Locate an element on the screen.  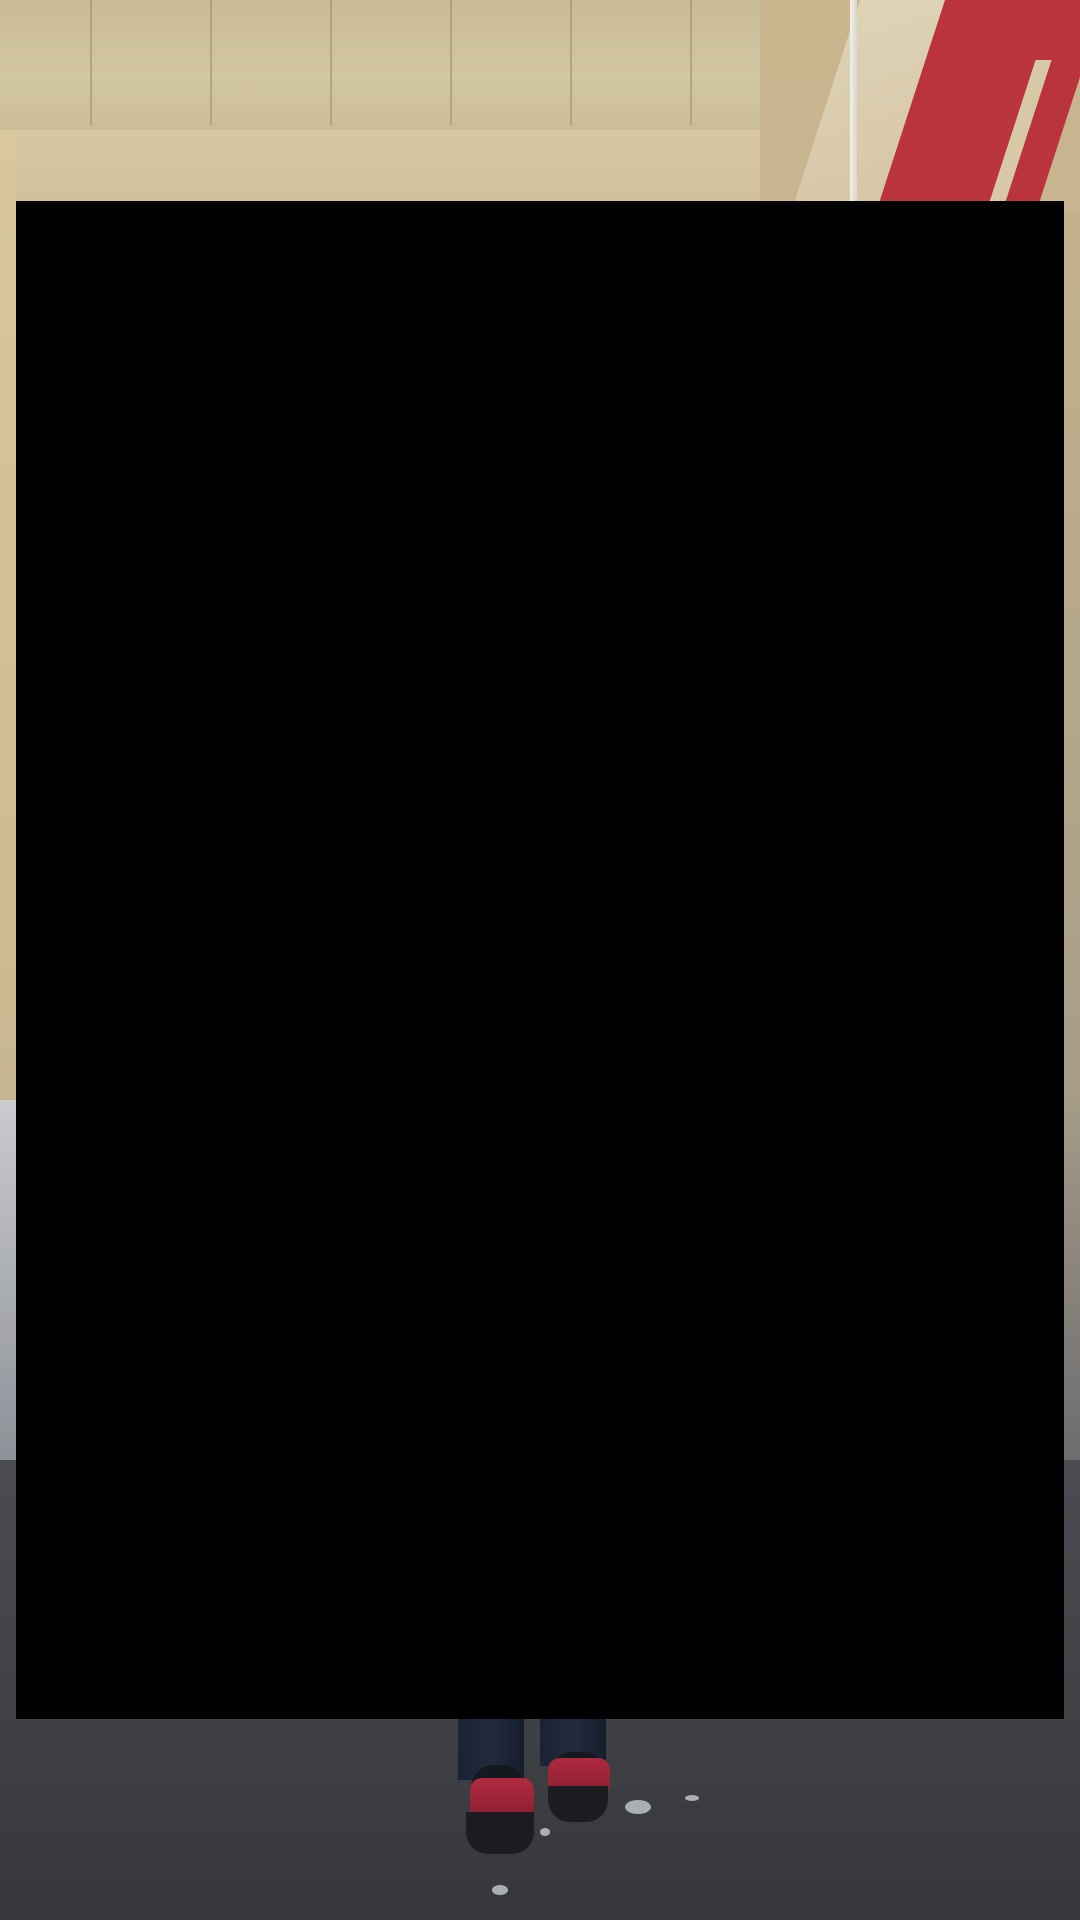
right-slipper-sole is located at coordinates (578, 1804).